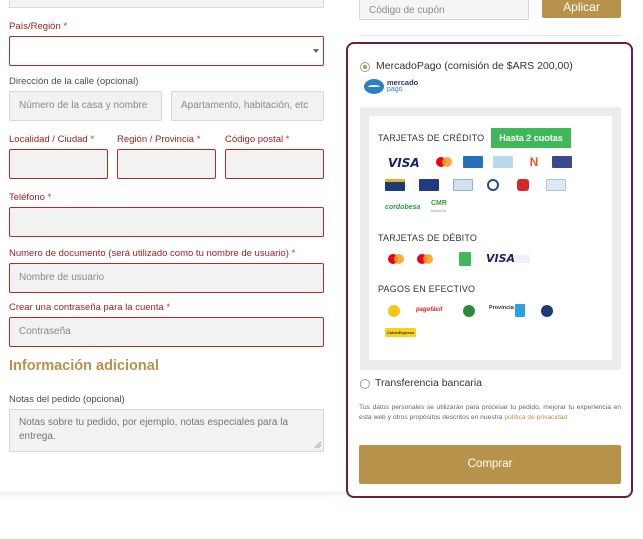 The width and height of the screenshot is (643, 539). I want to click on debit-cards-title: TARJETAS DE DÉBITO, so click(428, 238).